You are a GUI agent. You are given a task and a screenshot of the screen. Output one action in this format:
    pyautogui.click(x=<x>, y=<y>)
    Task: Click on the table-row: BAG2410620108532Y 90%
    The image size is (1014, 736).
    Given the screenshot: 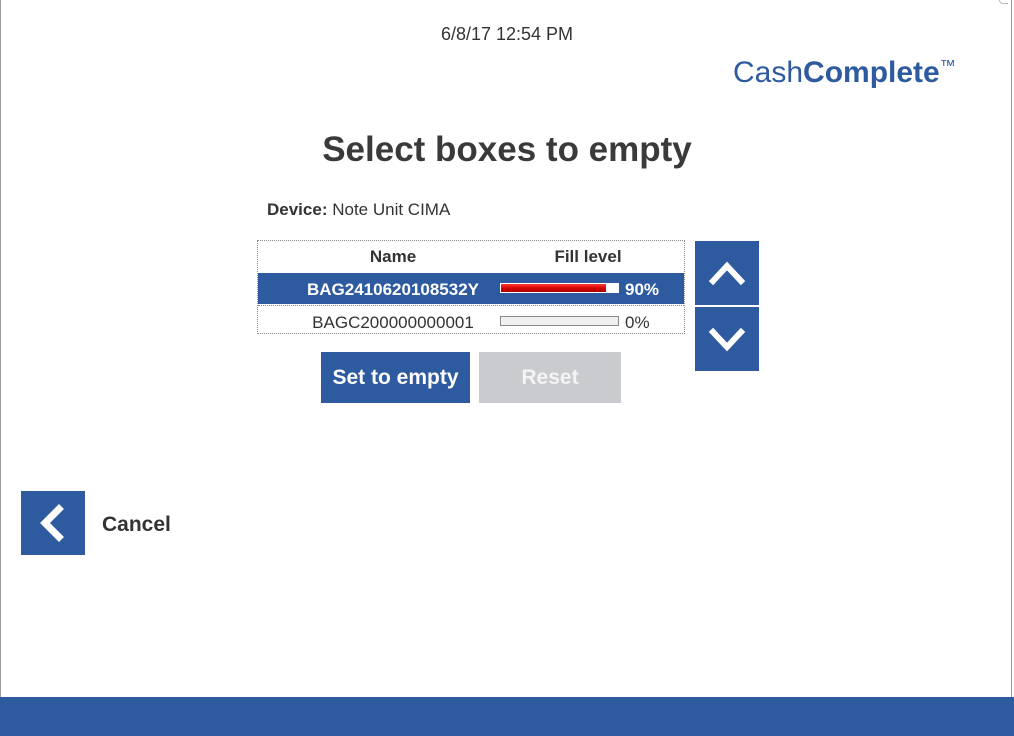 What is the action you would take?
    pyautogui.click(x=471, y=288)
    